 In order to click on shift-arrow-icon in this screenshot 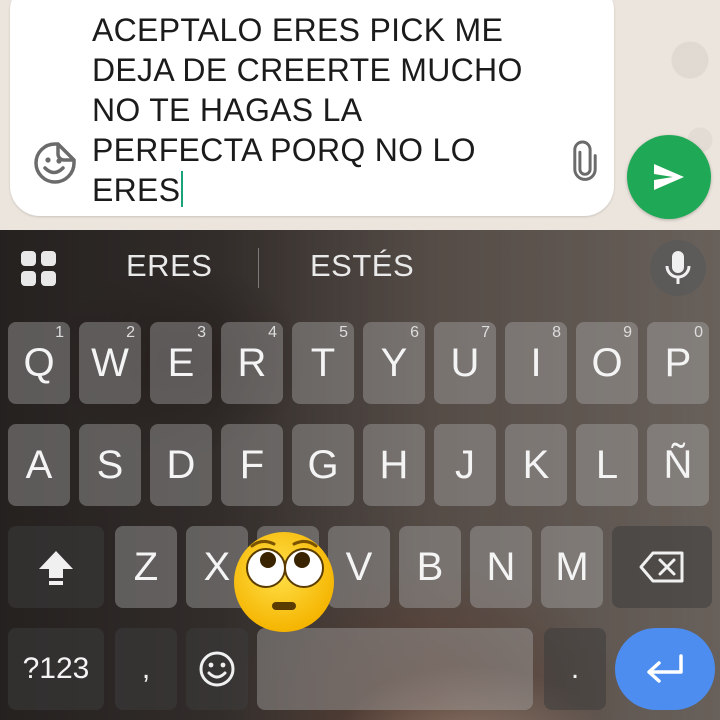, I will do `click(56, 568)`.